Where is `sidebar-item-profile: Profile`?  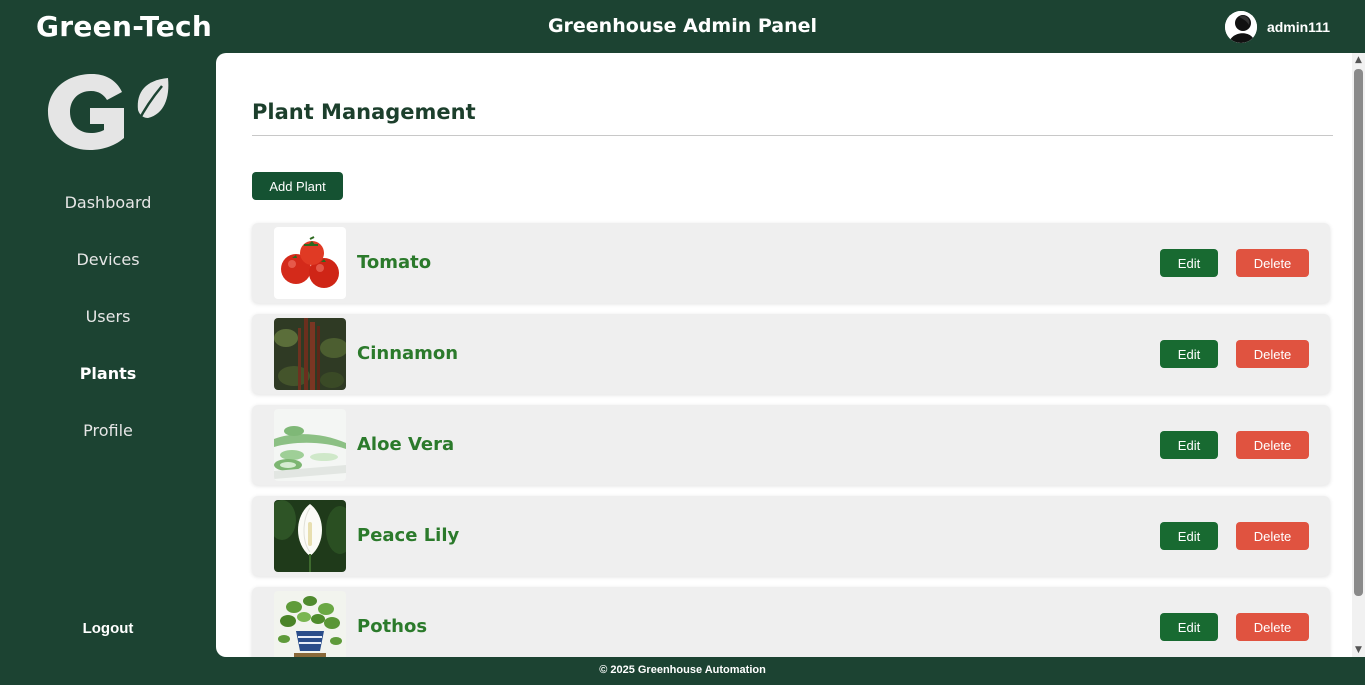 sidebar-item-profile: Profile is located at coordinates (108, 430).